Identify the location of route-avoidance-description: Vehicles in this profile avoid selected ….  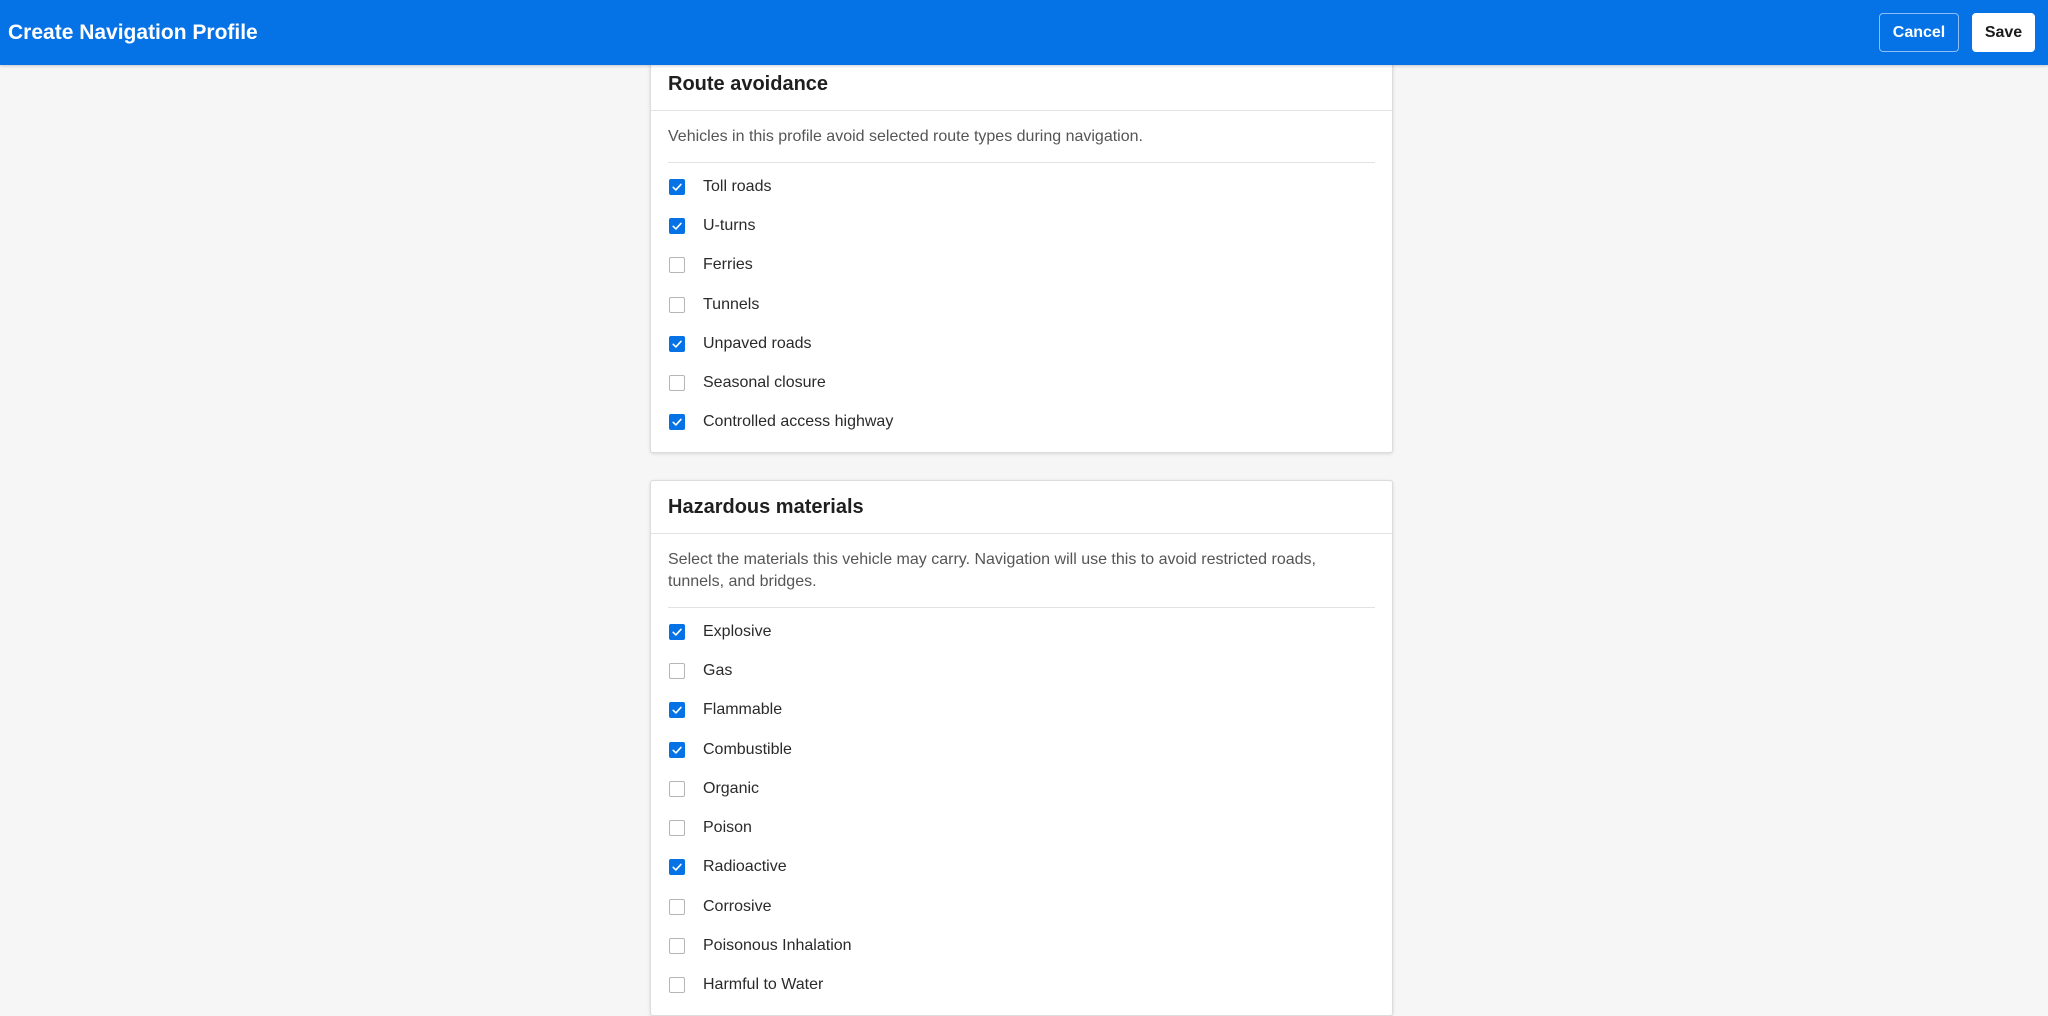
(1021, 137).